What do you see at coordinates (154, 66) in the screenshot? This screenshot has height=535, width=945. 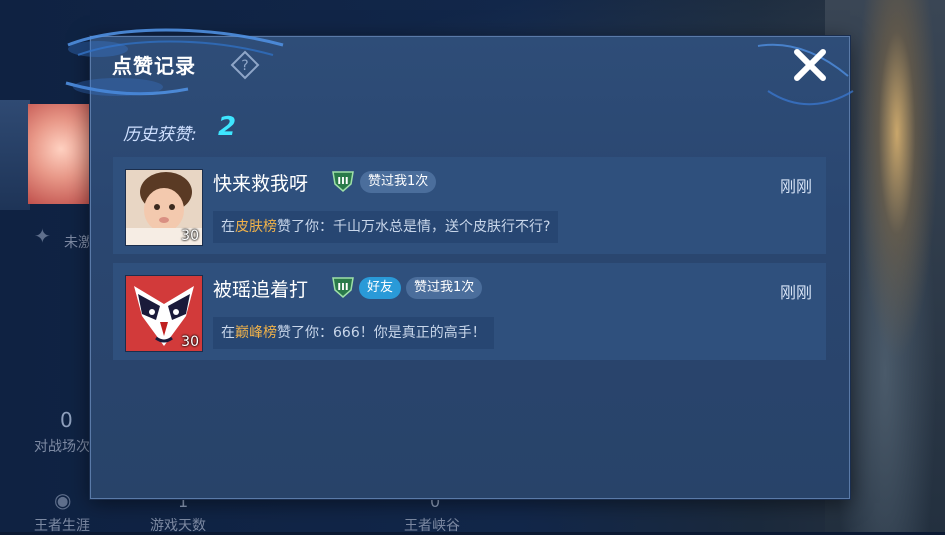 I see `dialog-title: 点赞记录` at bounding box center [154, 66].